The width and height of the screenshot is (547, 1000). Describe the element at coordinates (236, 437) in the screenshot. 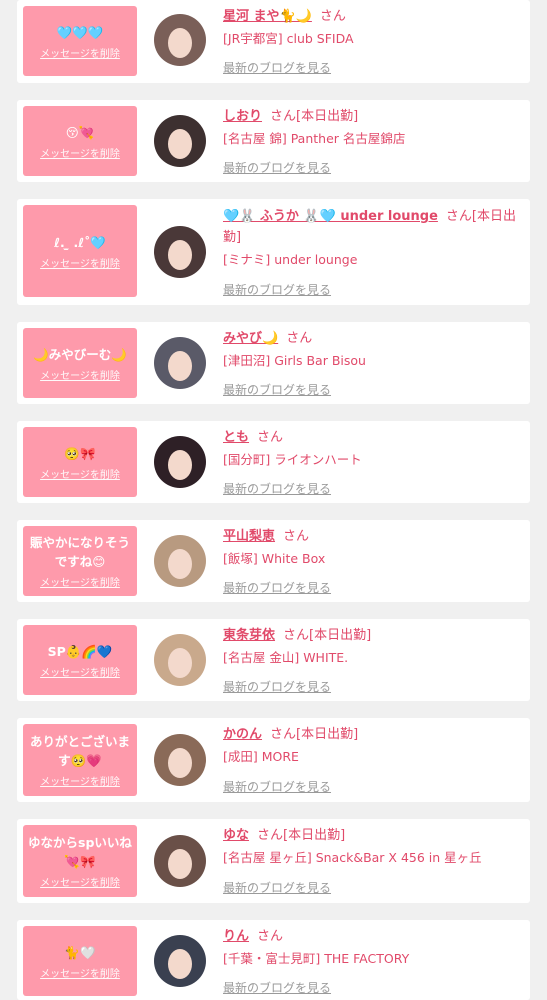

I see `cast-name-link: とも` at that location.